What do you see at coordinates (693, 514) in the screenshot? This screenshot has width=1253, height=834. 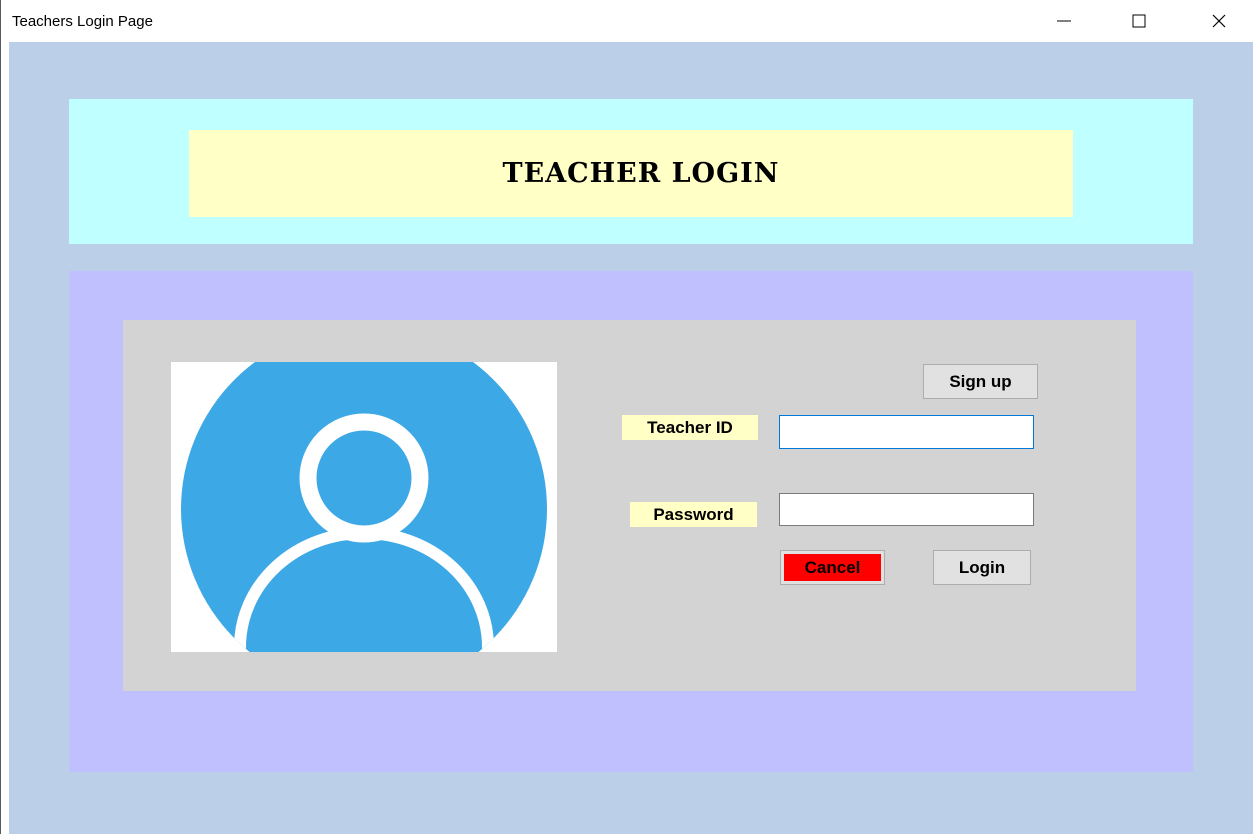 I see `password-label: Password` at bounding box center [693, 514].